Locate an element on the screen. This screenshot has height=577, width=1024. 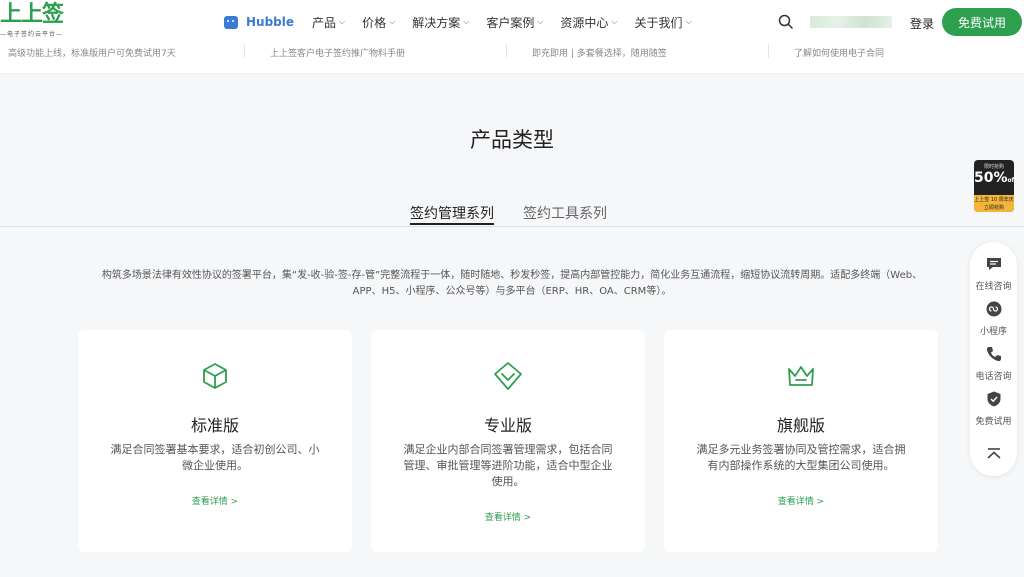
crown-icon is located at coordinates (801, 376).